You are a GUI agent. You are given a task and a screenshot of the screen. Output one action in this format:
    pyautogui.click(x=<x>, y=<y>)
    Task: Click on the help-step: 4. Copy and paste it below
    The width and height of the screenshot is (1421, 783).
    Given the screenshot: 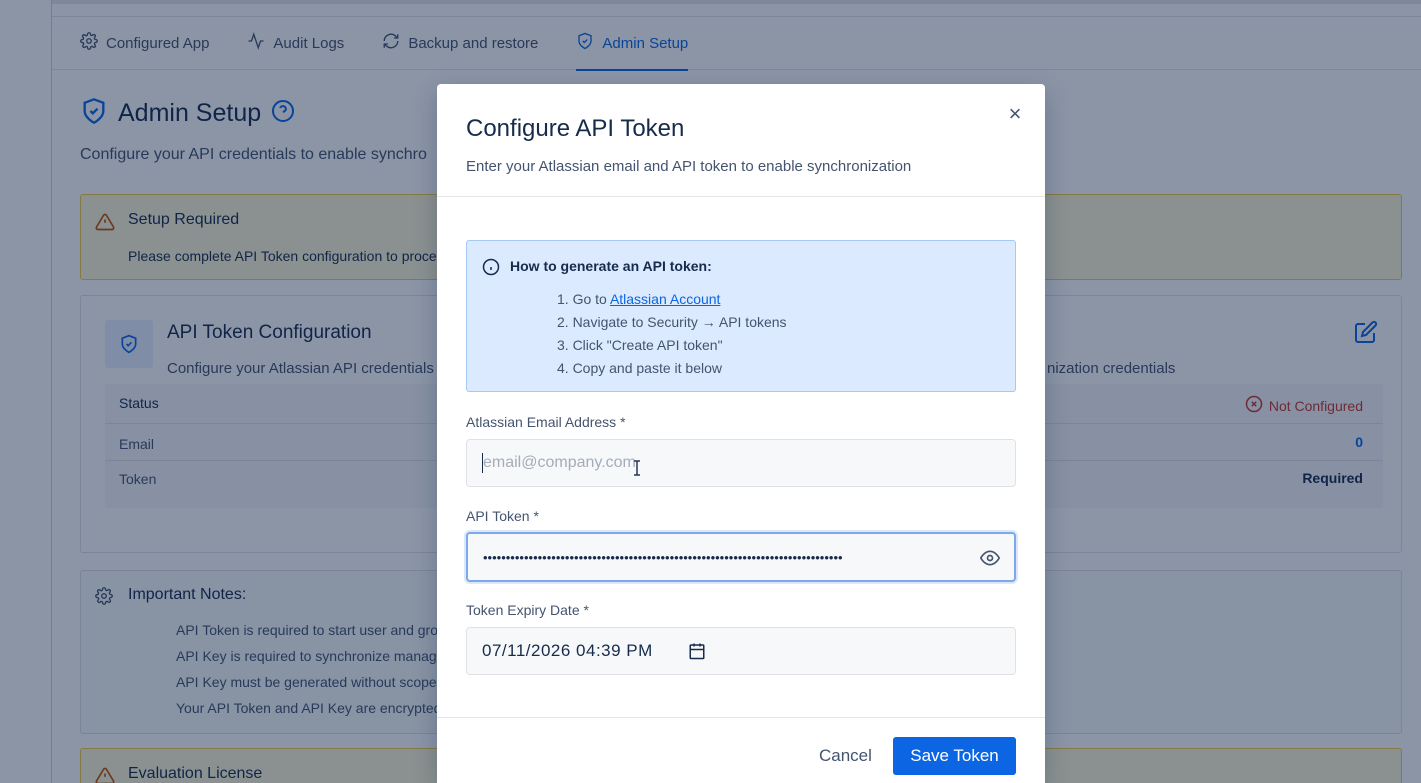 What is the action you would take?
    pyautogui.click(x=639, y=368)
    